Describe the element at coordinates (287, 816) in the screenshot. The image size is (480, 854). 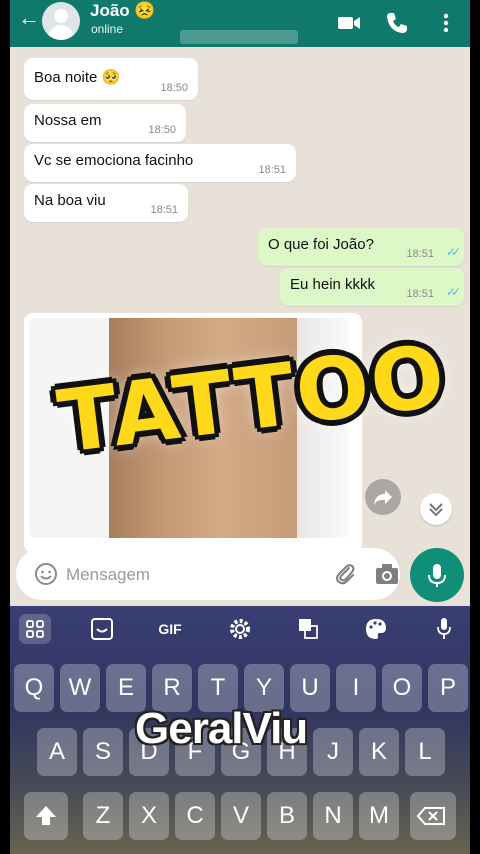
I see `key-b: B` at that location.